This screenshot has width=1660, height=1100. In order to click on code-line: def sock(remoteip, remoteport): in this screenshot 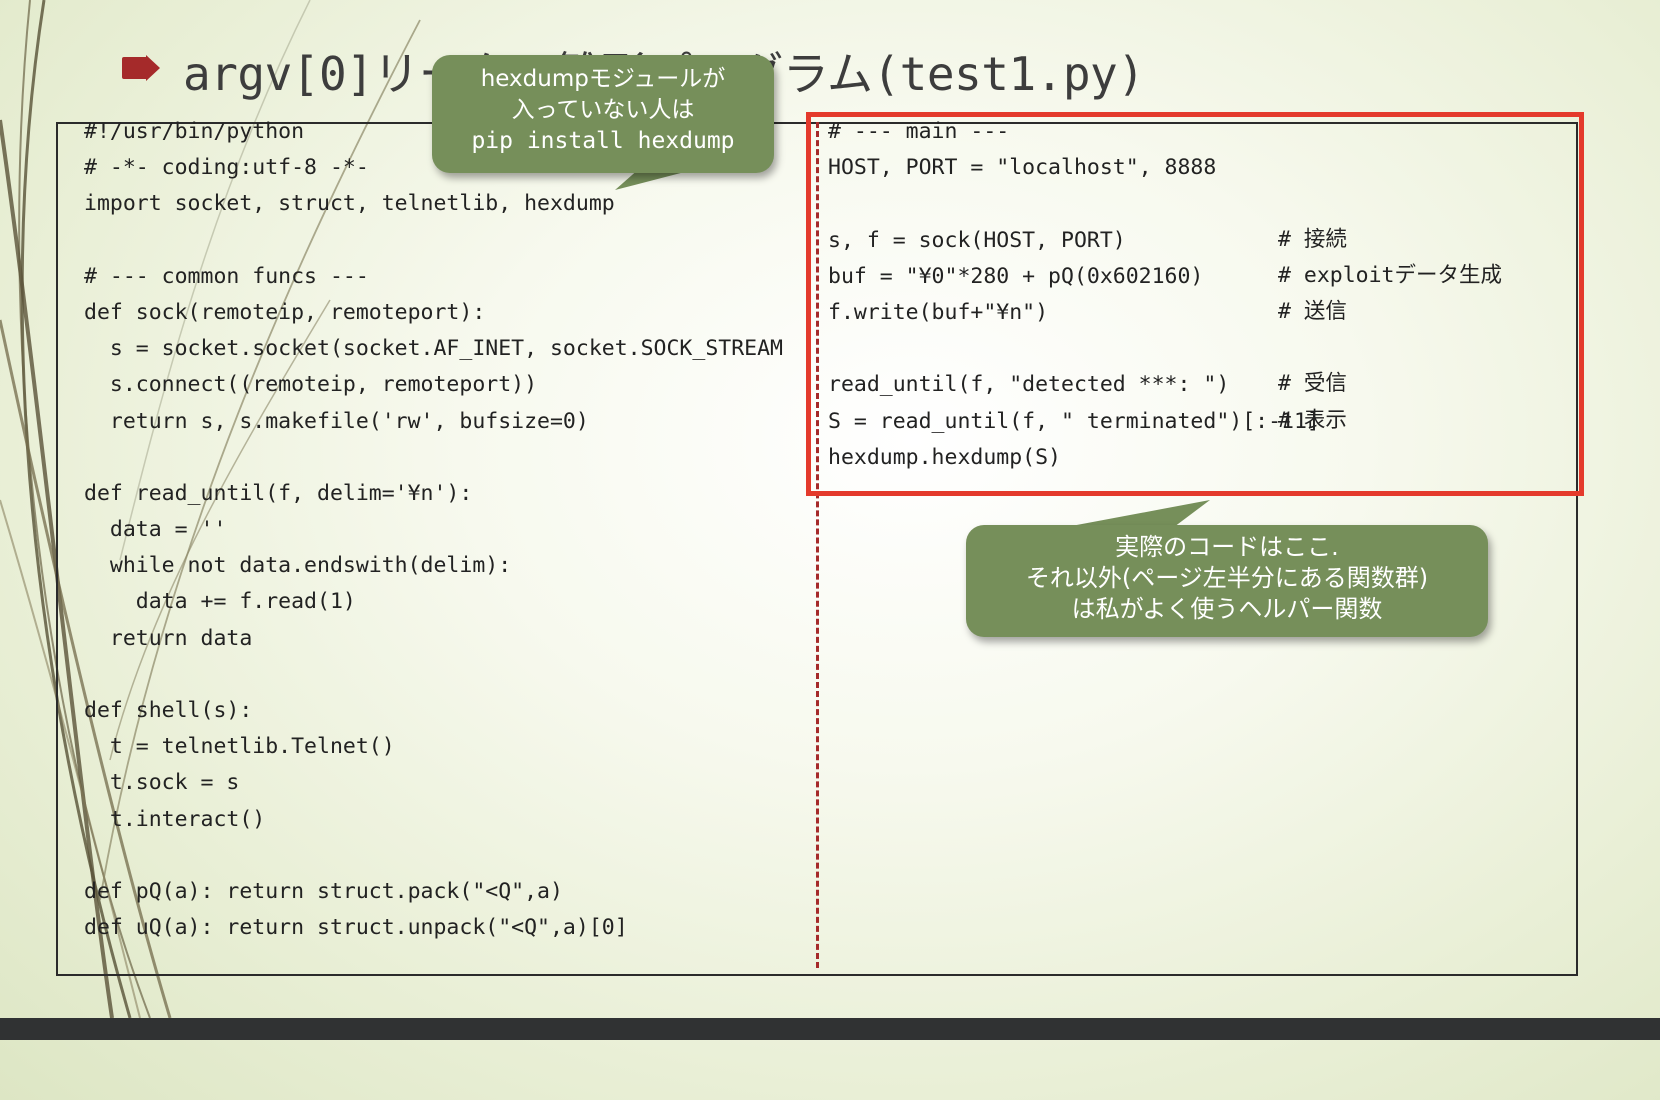, I will do `click(285, 312)`.